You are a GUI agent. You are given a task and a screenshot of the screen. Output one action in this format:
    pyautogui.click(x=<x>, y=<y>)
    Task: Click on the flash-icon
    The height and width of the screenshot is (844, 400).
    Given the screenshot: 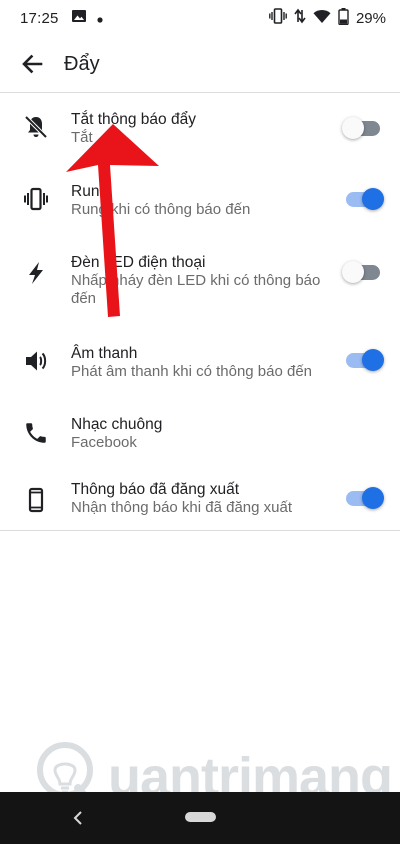 What is the action you would take?
    pyautogui.click(x=36, y=273)
    